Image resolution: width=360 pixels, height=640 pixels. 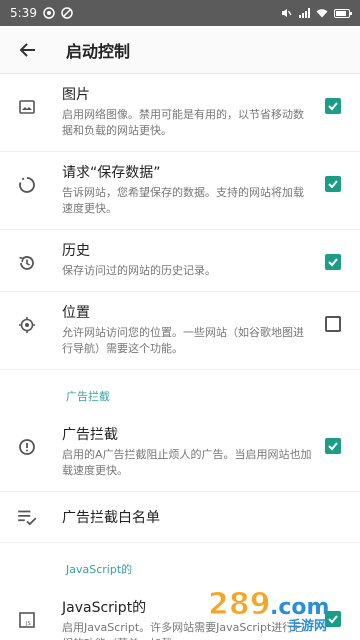 I want to click on alert-icon, so click(x=27, y=447).